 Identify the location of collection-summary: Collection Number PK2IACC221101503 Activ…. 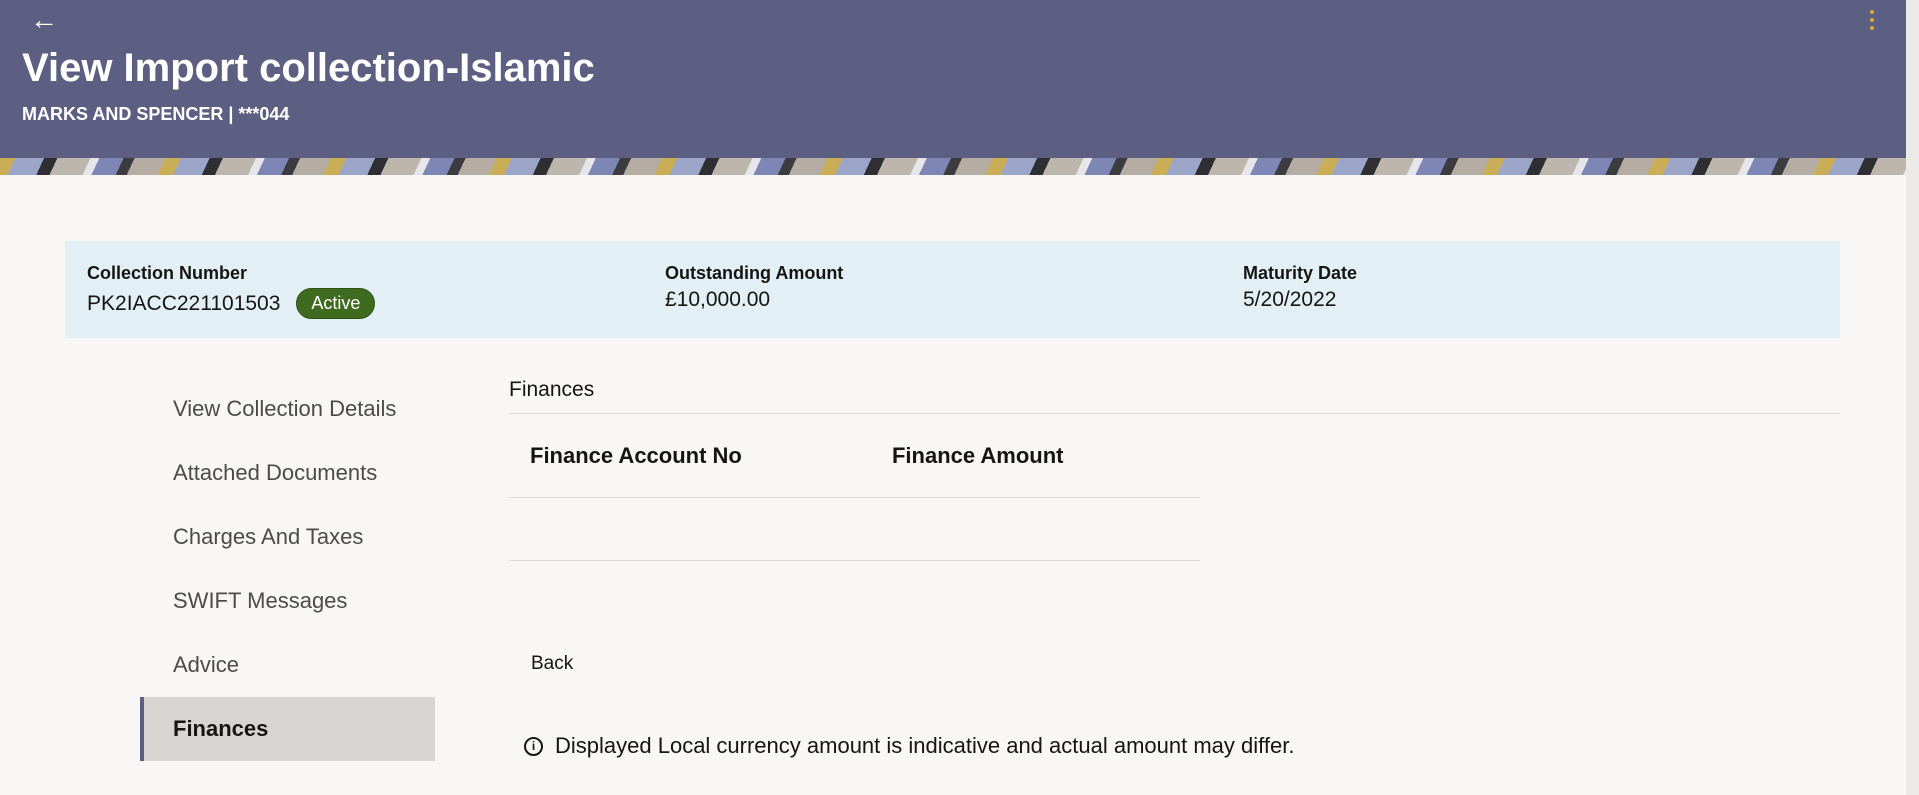
(952, 289).